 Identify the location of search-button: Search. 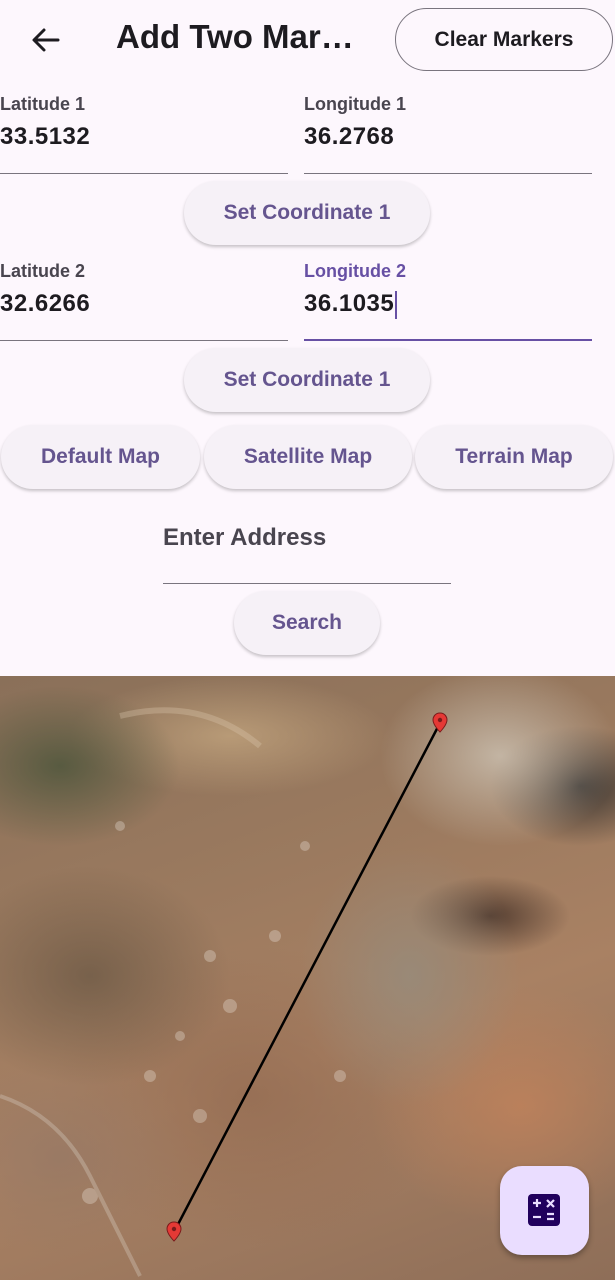
(307, 623).